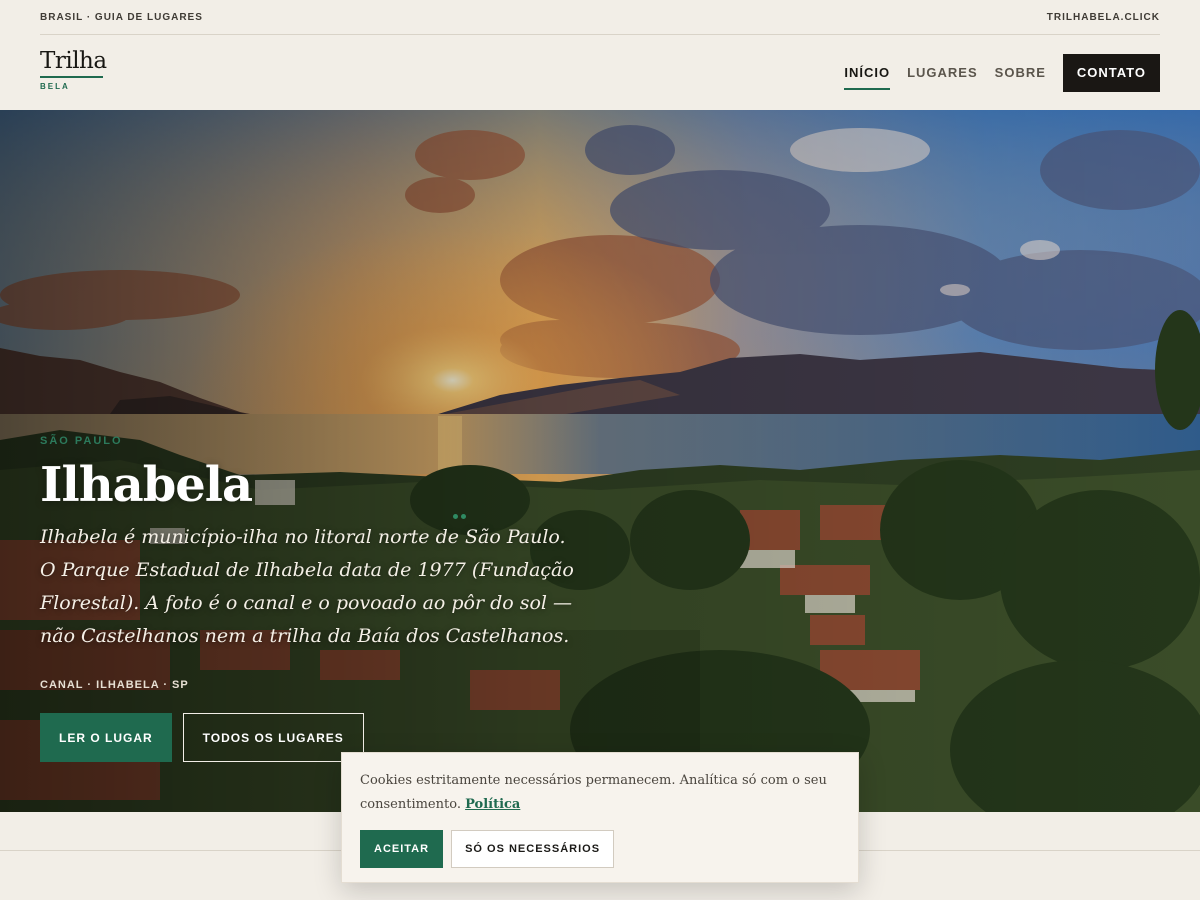 The width and height of the screenshot is (1200, 900). I want to click on site-domain-label: TRILHABELA.CLICK, so click(1103, 17).